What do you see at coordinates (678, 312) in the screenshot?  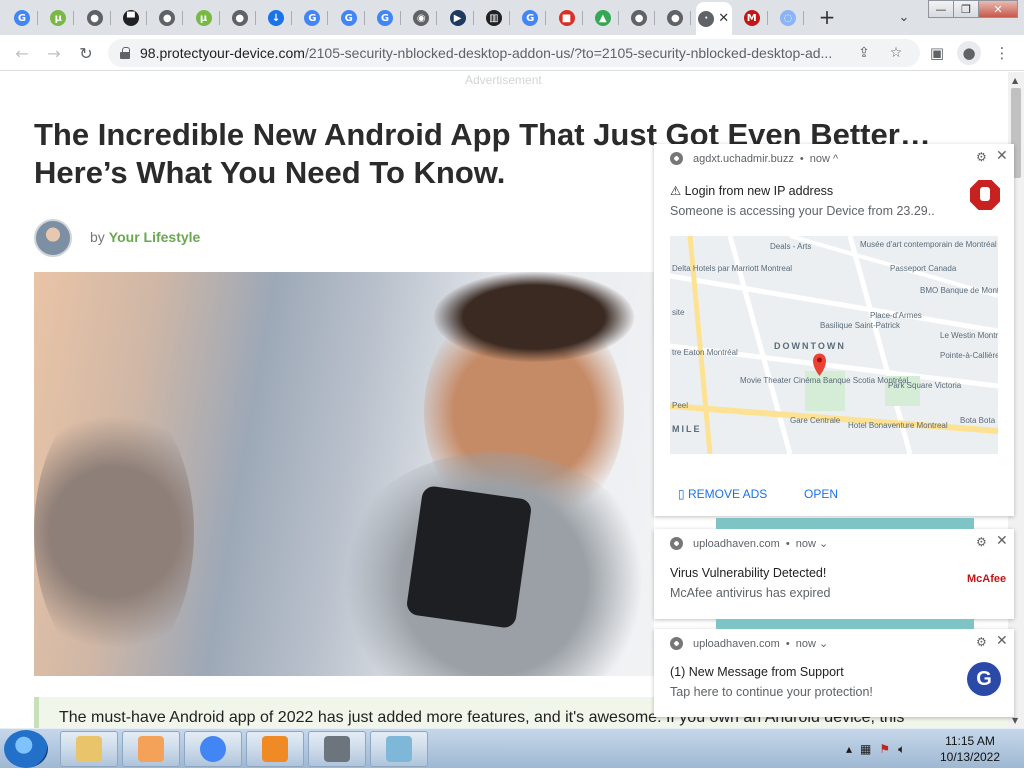 I see `map-label: site` at bounding box center [678, 312].